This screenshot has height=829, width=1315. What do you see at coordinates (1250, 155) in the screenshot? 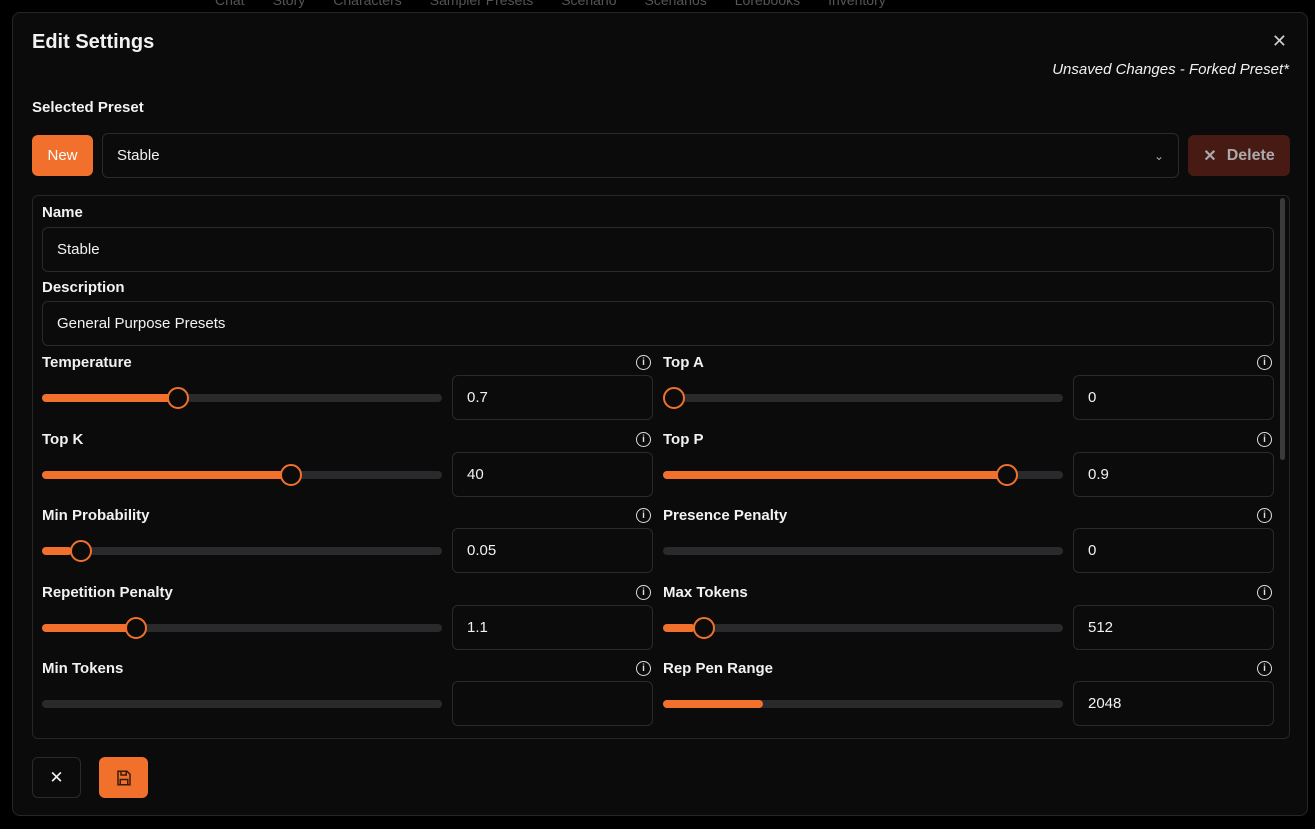
I see `delete-label: Delete` at bounding box center [1250, 155].